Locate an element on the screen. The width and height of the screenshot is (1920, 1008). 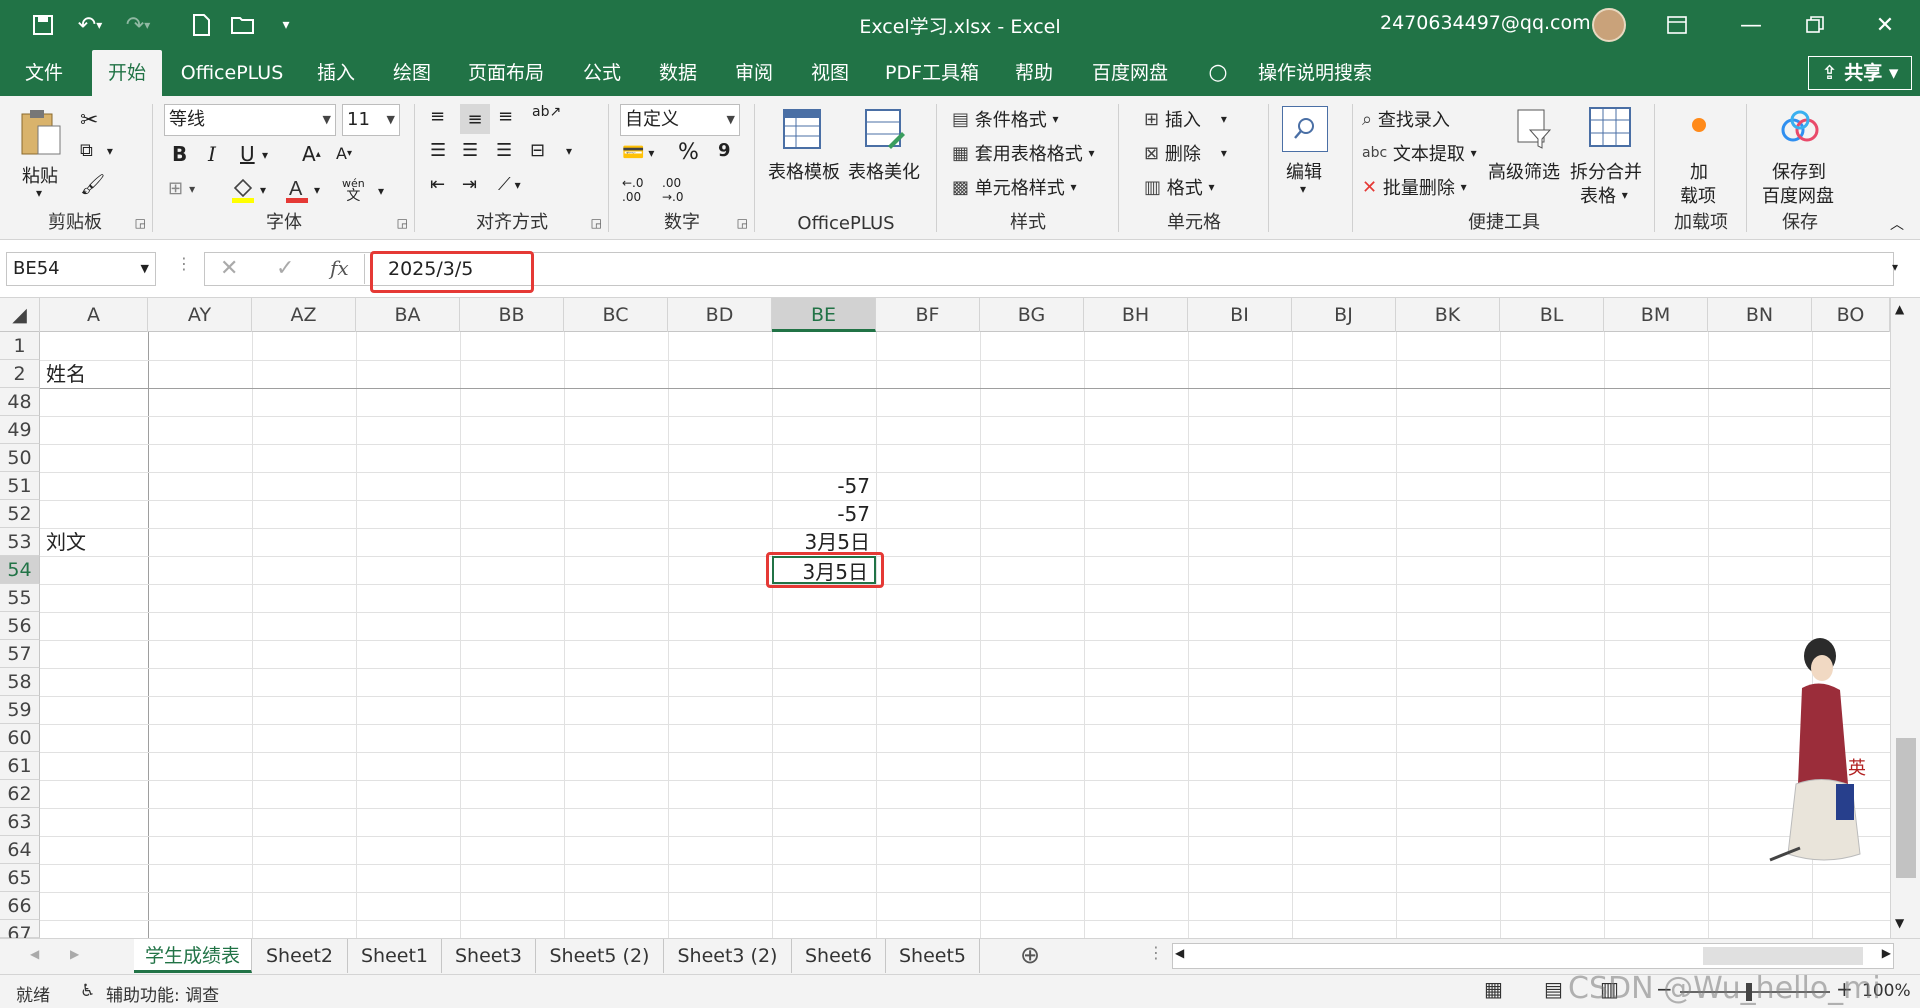
row-header-56: 56 is located at coordinates (20, 626).